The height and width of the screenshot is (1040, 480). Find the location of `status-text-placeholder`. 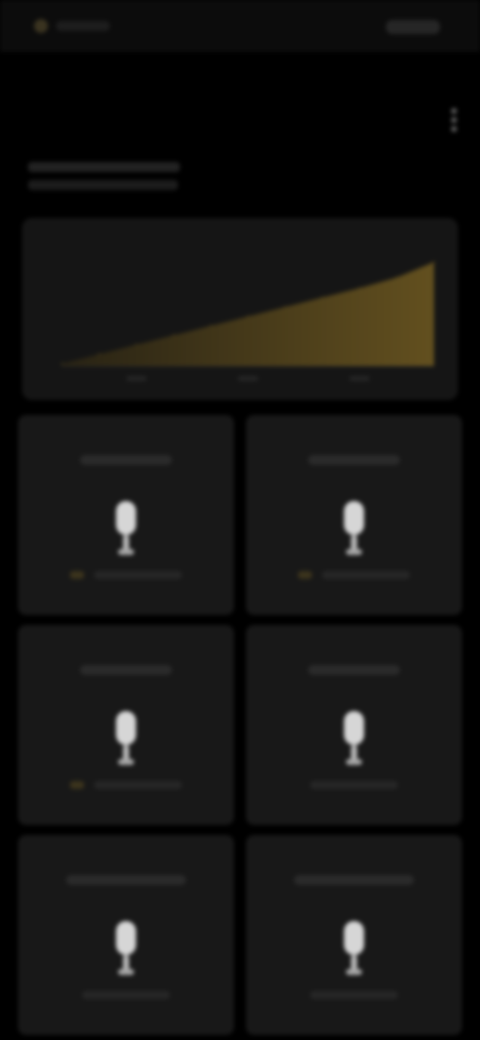

status-text-placeholder is located at coordinates (83, 26).